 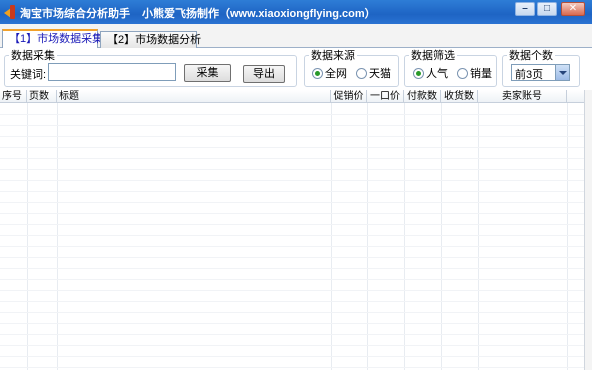 What do you see at coordinates (33, 56) in the screenshot?
I see `collect-group-legend: 数据采集` at bounding box center [33, 56].